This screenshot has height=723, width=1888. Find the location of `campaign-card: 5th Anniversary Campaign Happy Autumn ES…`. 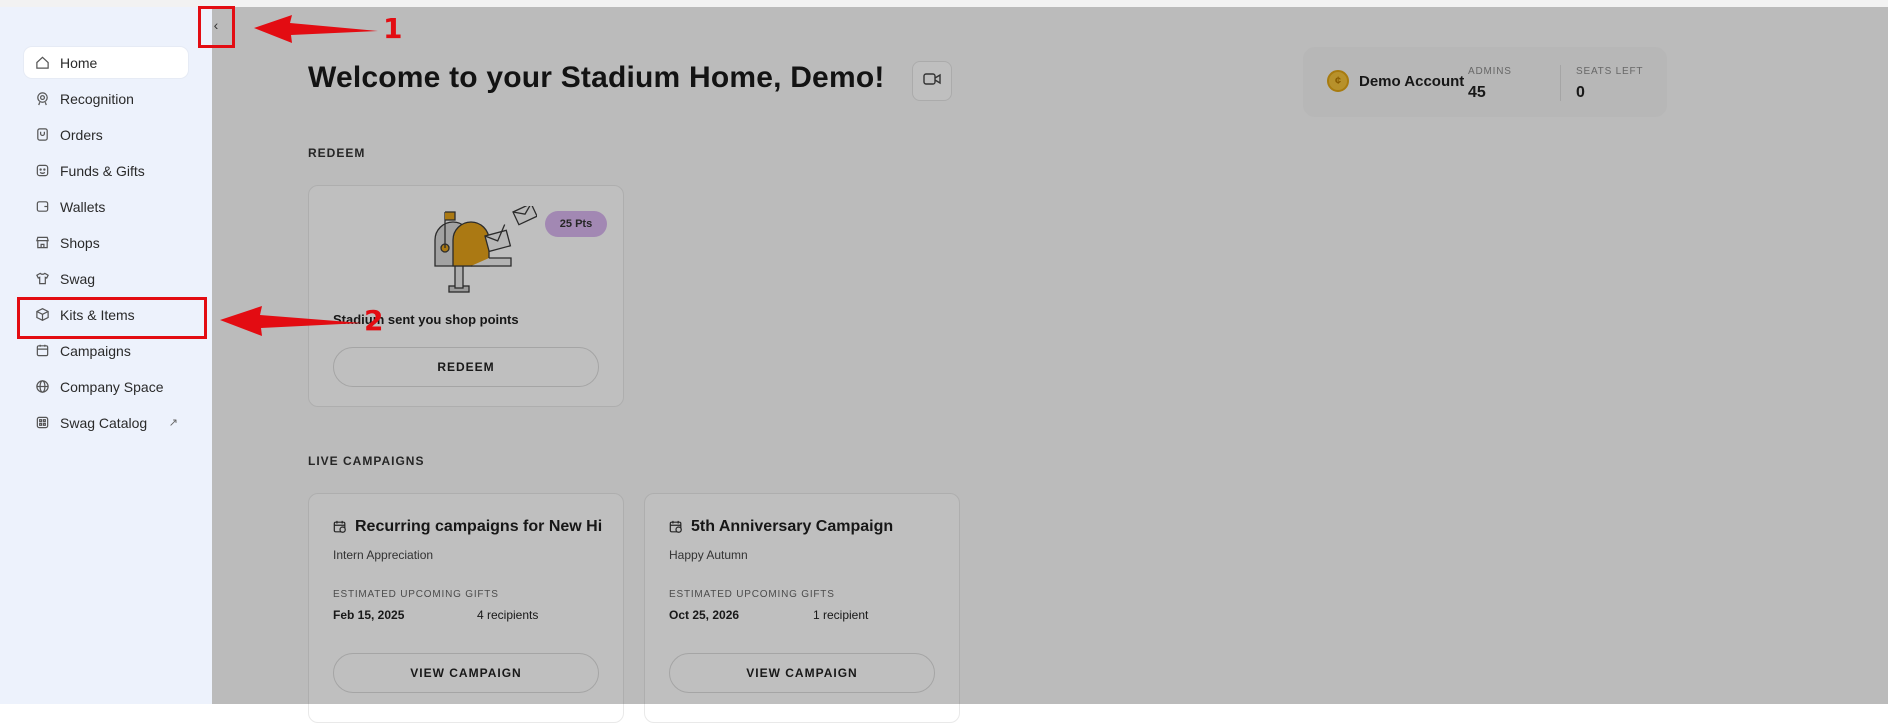

campaign-card: 5th Anniversary Campaign Happy Autumn ES… is located at coordinates (802, 608).